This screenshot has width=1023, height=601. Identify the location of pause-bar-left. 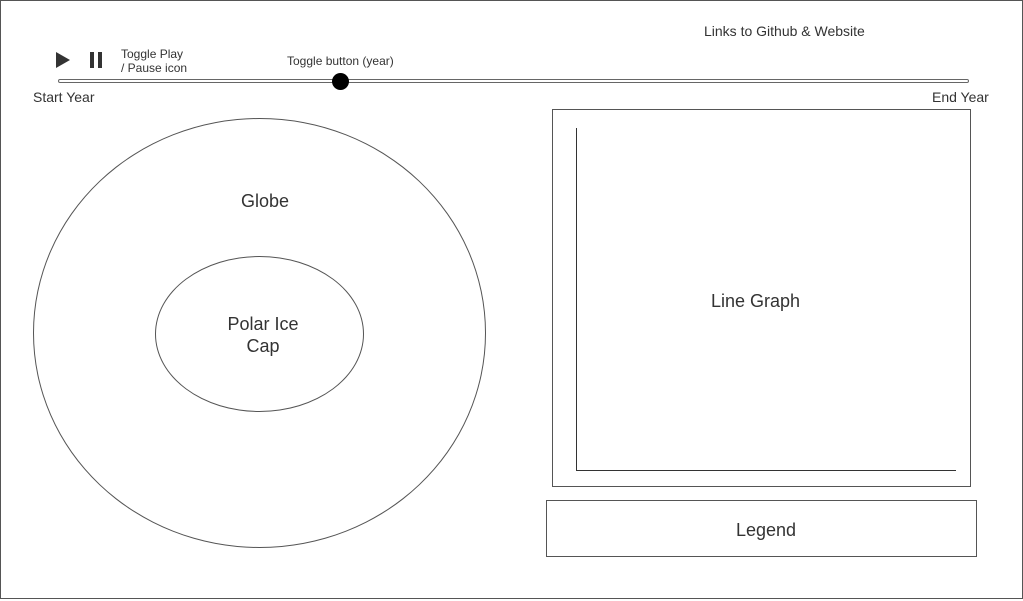
(92, 60).